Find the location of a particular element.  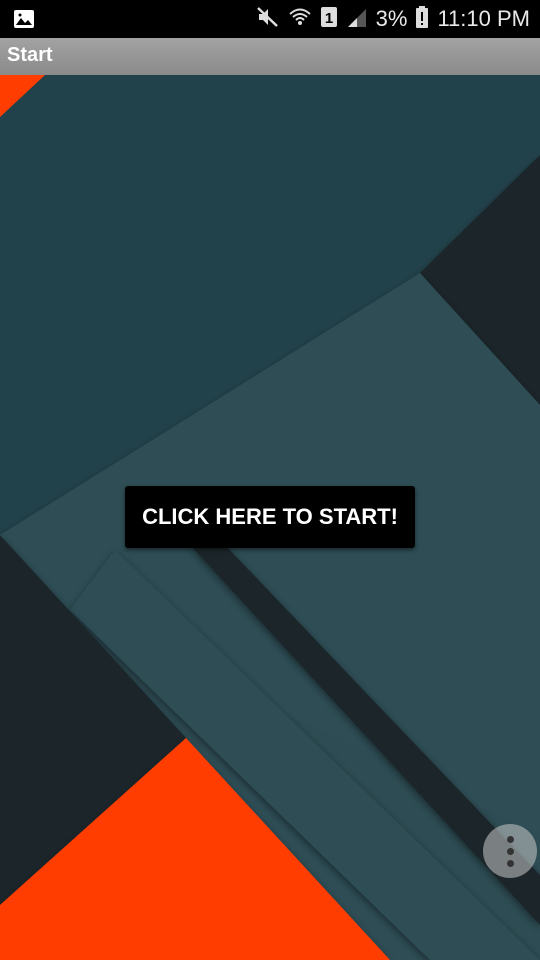

start-button: CLICK HERE TO START! is located at coordinates (270, 517).